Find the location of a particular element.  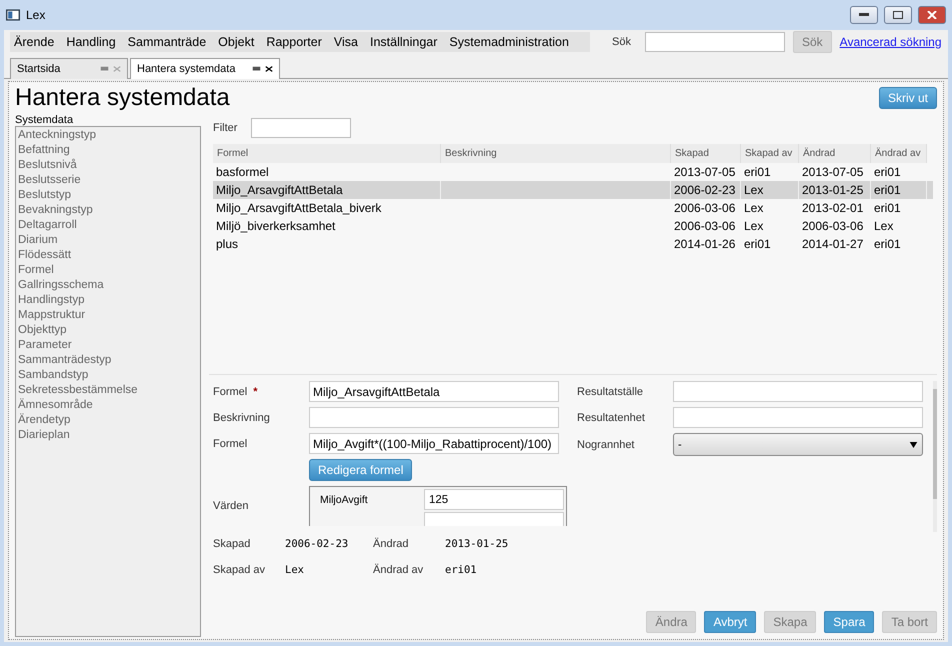

action-button: Spara is located at coordinates (849, 622).